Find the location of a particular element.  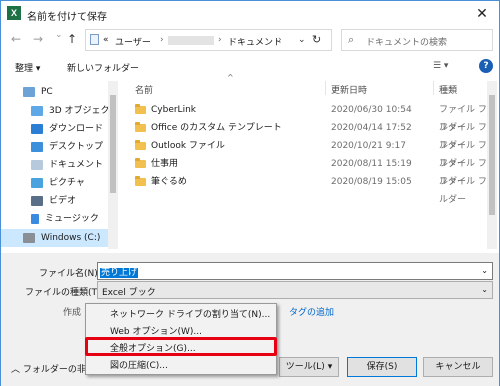

filename-input: 売り上げ ⌄ is located at coordinates (295, 271).